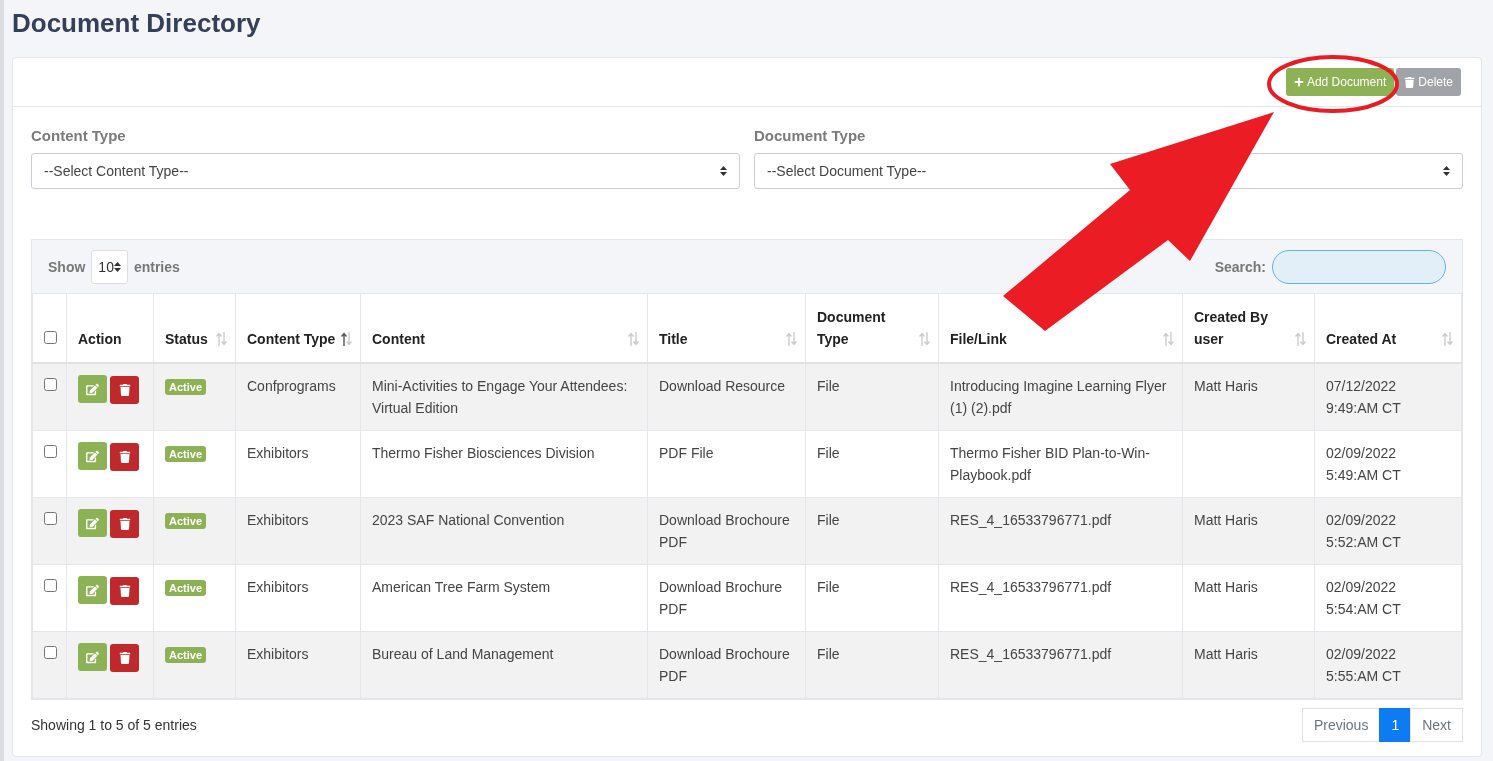  Describe the element at coordinates (109, 266) in the screenshot. I see `page-size-select: 10` at that location.